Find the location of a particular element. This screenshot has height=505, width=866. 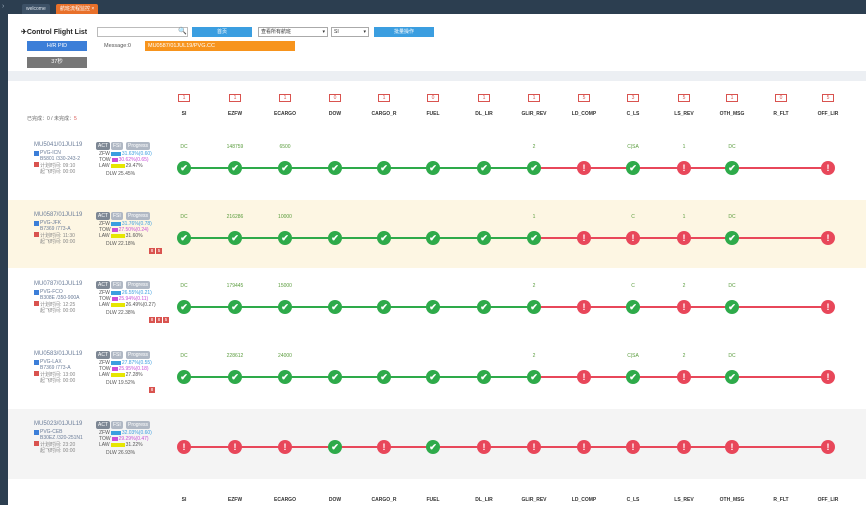

hr-pid-button: H/R PID is located at coordinates (57, 46).